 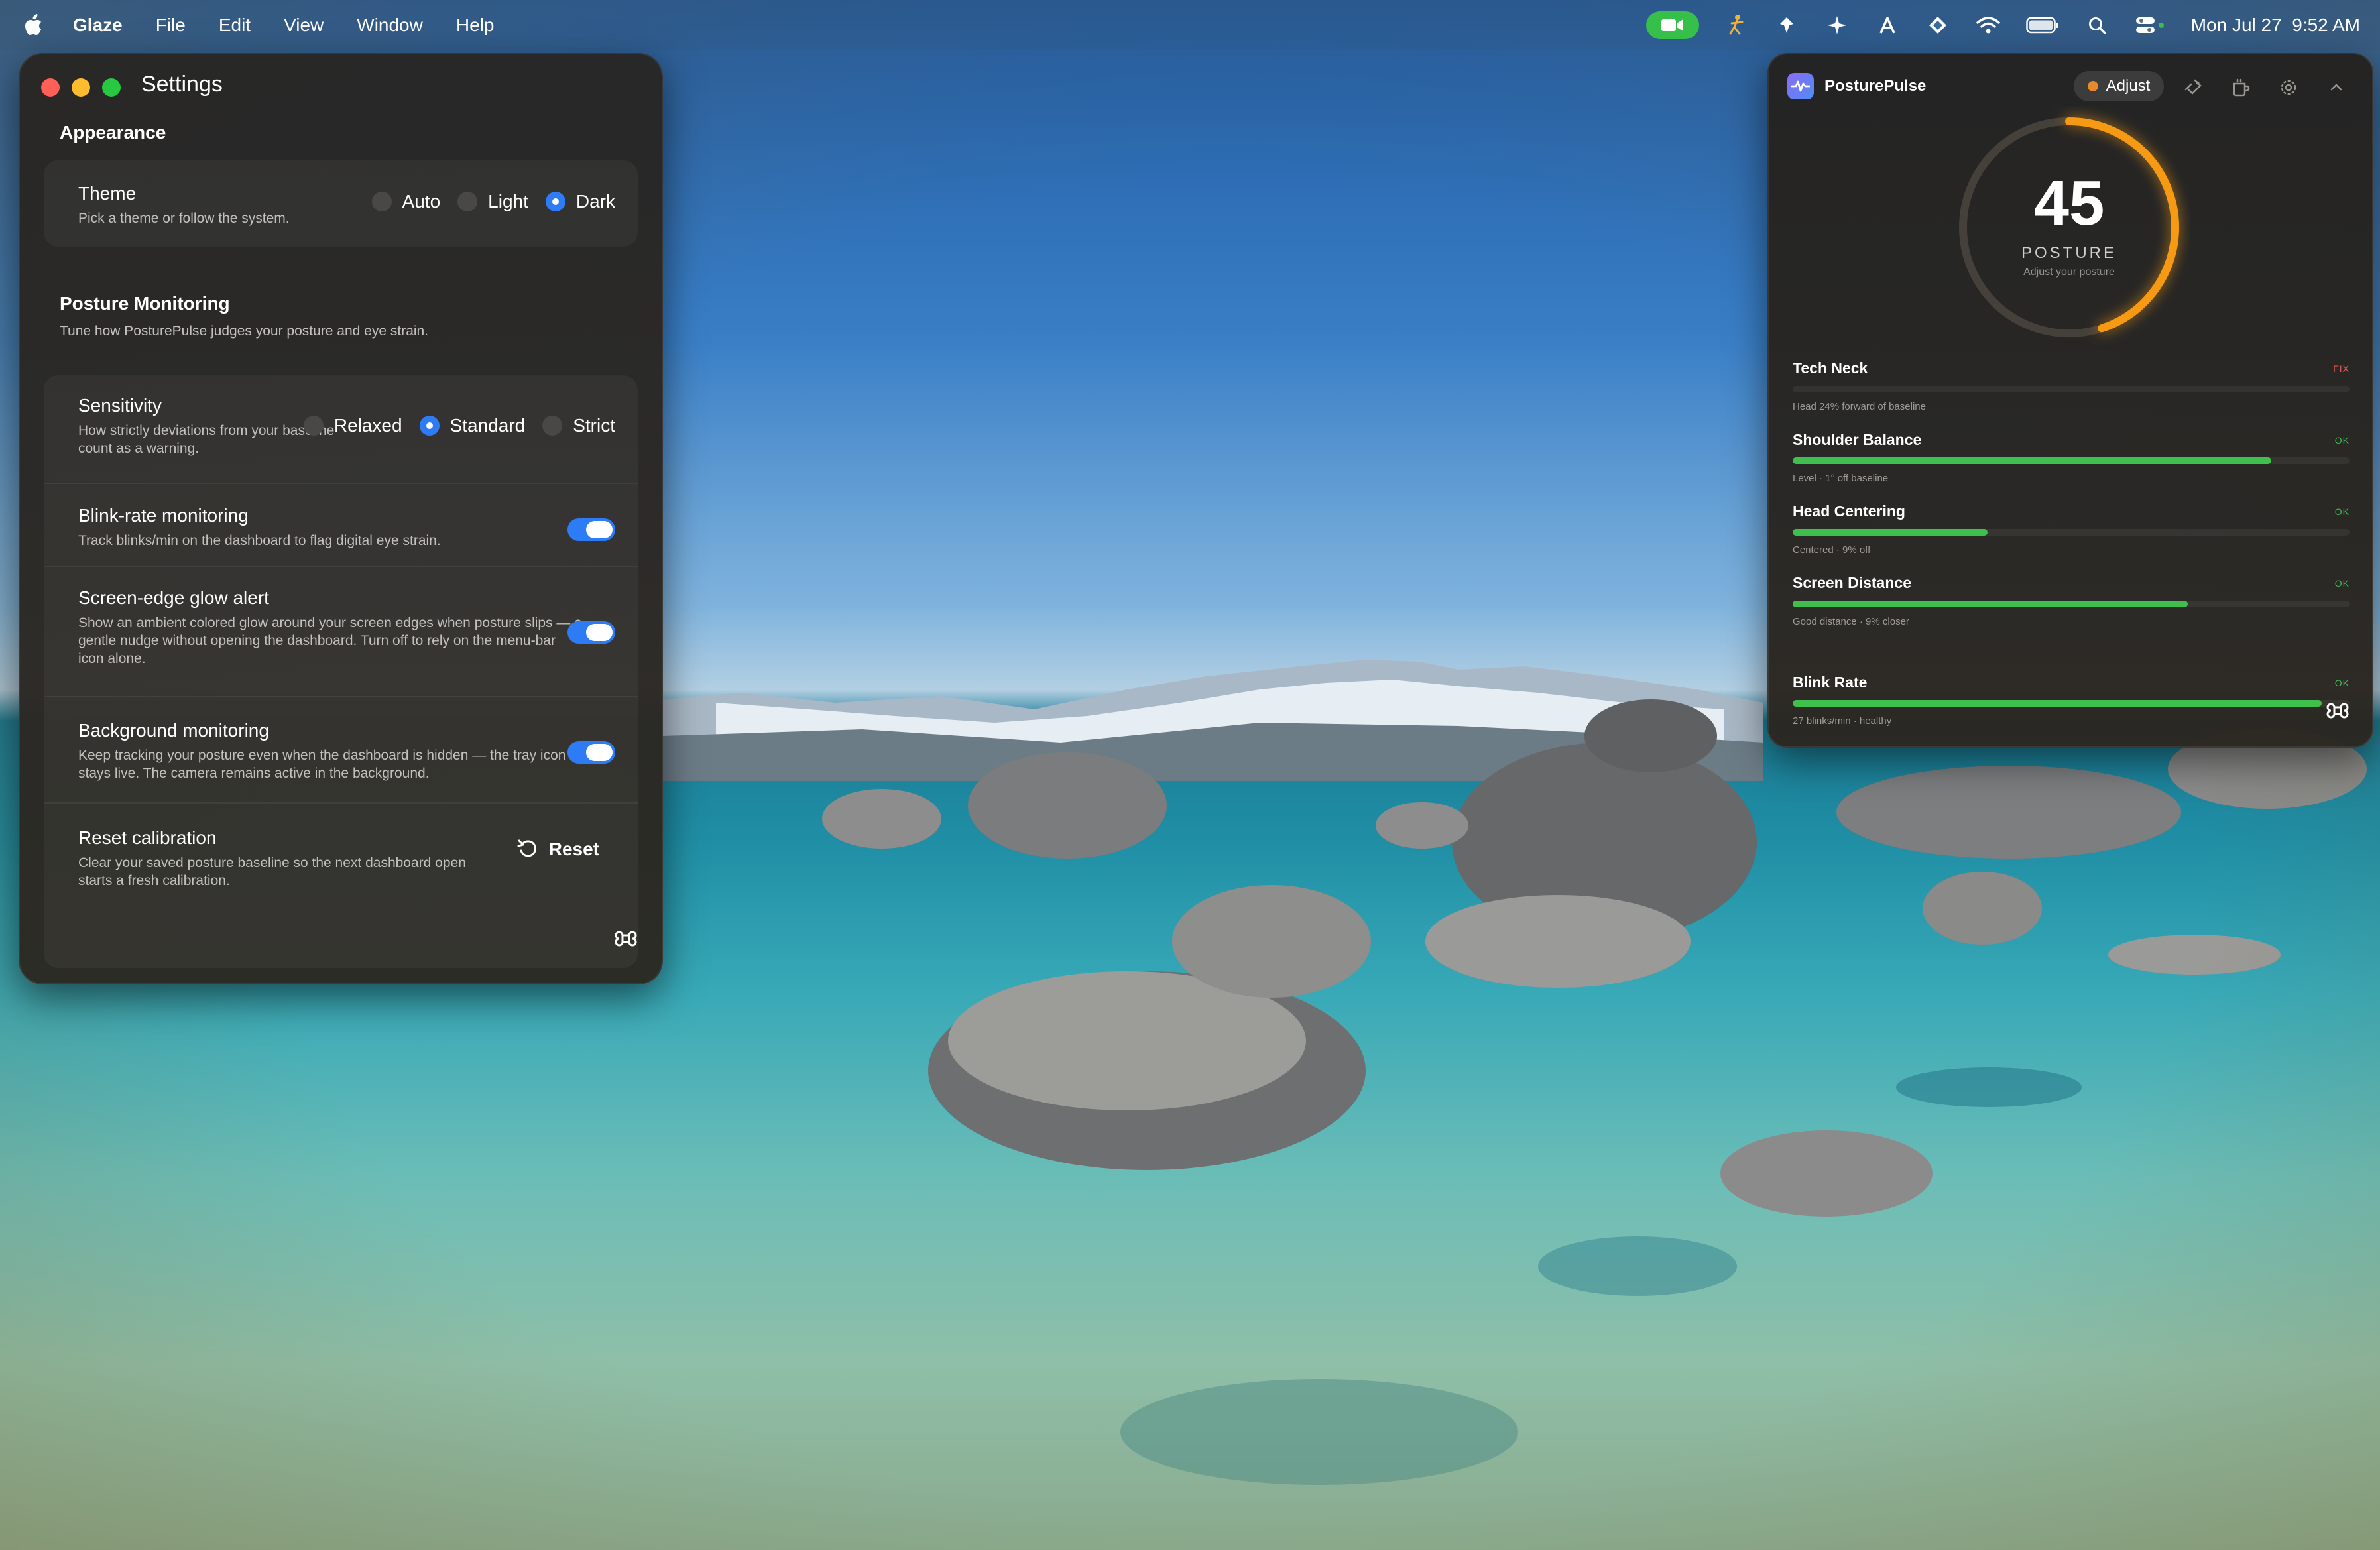 What do you see at coordinates (2042, 25) in the screenshot?
I see `battery-icon` at bounding box center [2042, 25].